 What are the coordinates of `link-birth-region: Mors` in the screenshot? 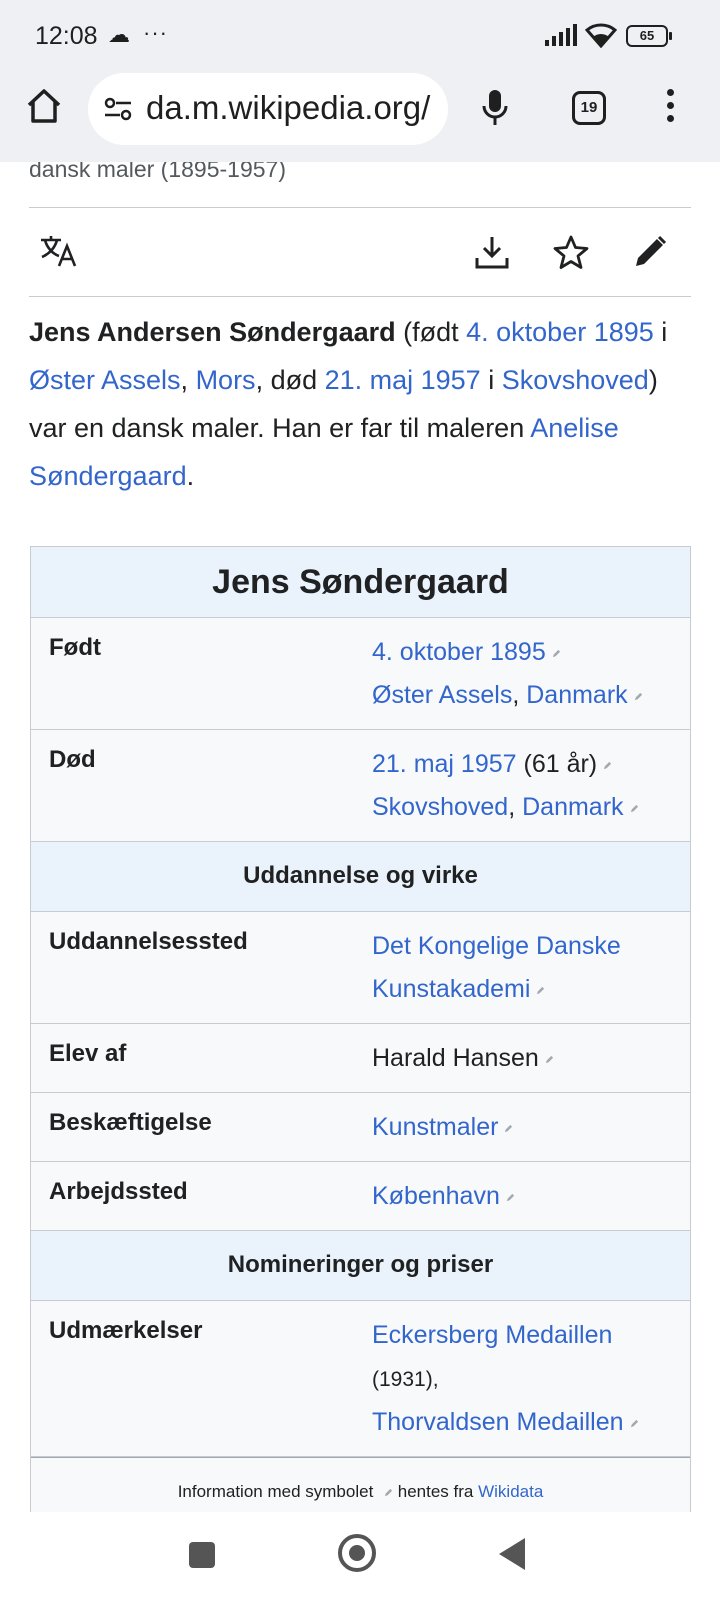 It's located at (226, 380).